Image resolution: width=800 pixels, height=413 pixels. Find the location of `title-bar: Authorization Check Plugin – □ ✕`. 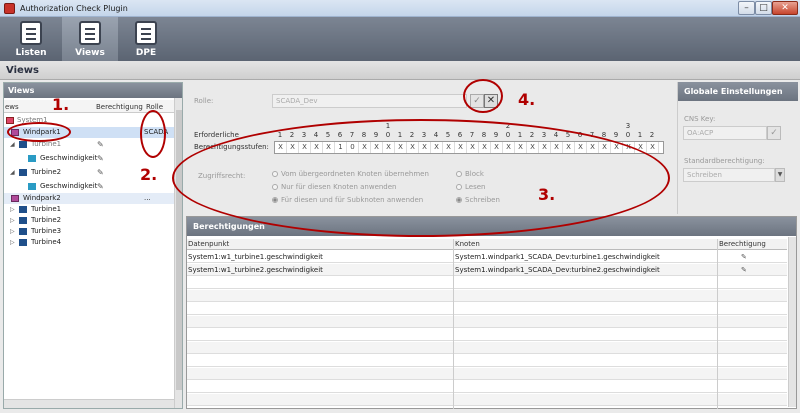

title-bar: Authorization Check Plugin – □ ✕ is located at coordinates (400, 8).